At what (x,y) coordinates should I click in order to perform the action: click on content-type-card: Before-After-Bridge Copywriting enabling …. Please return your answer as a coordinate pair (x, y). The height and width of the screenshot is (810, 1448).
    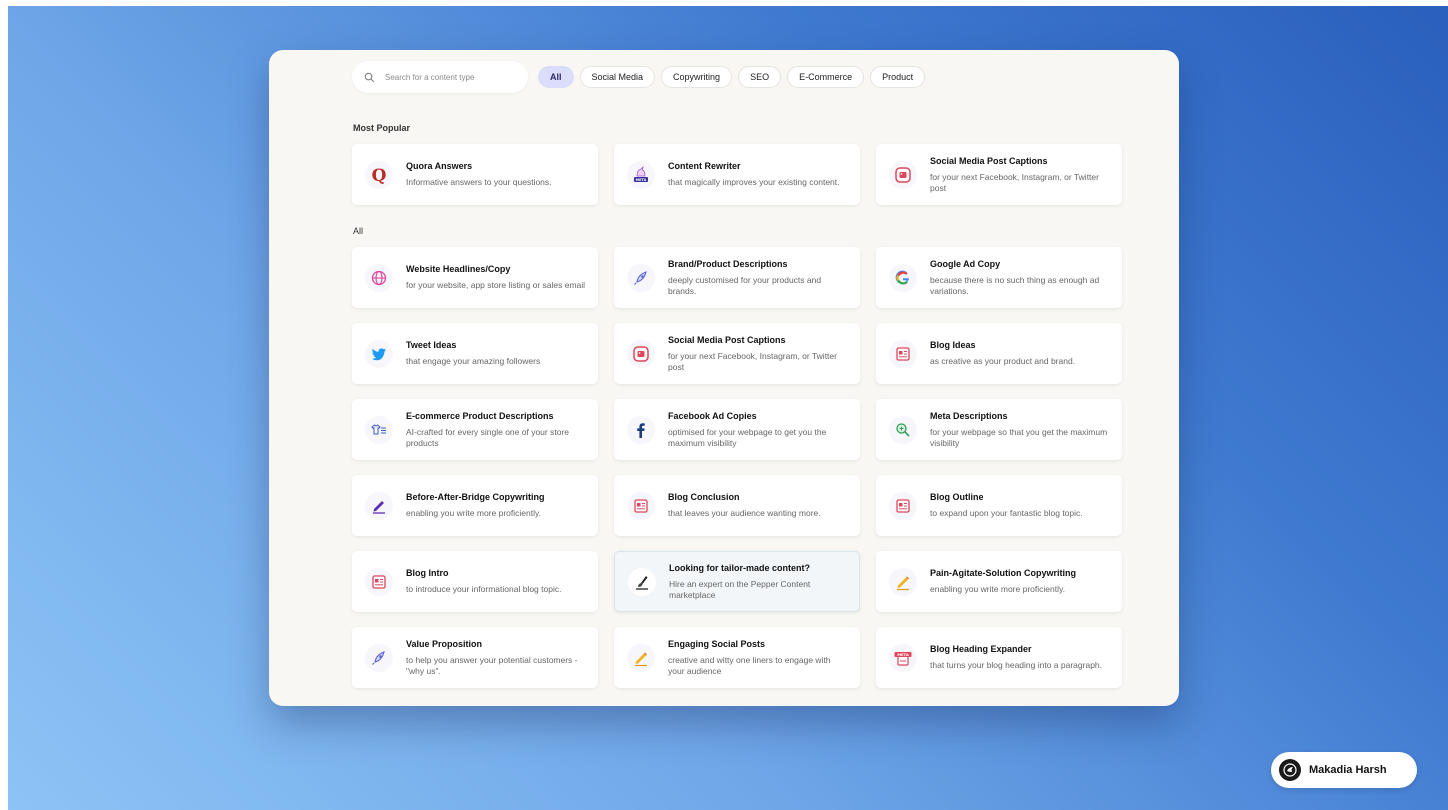
    Looking at the image, I should click on (475, 505).